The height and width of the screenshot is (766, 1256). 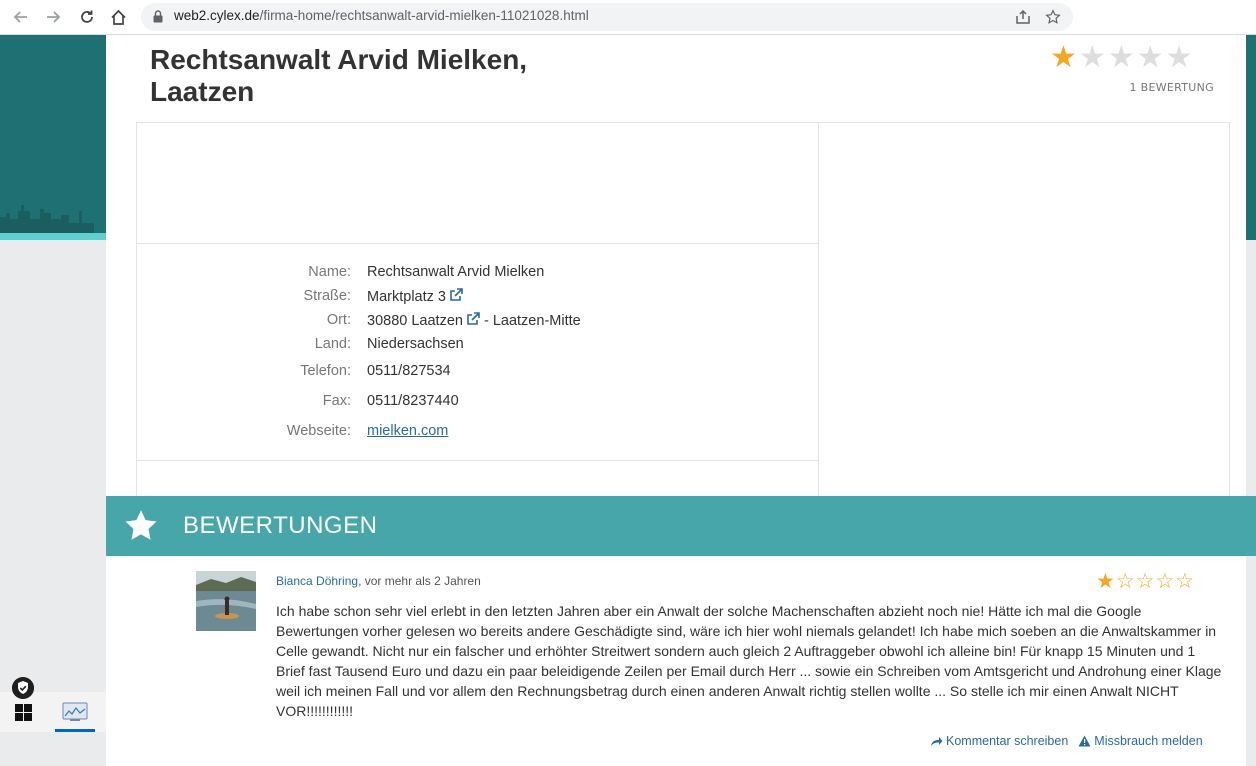 I want to click on comment-label: Kommentar schreiben, so click(x=1007, y=741).